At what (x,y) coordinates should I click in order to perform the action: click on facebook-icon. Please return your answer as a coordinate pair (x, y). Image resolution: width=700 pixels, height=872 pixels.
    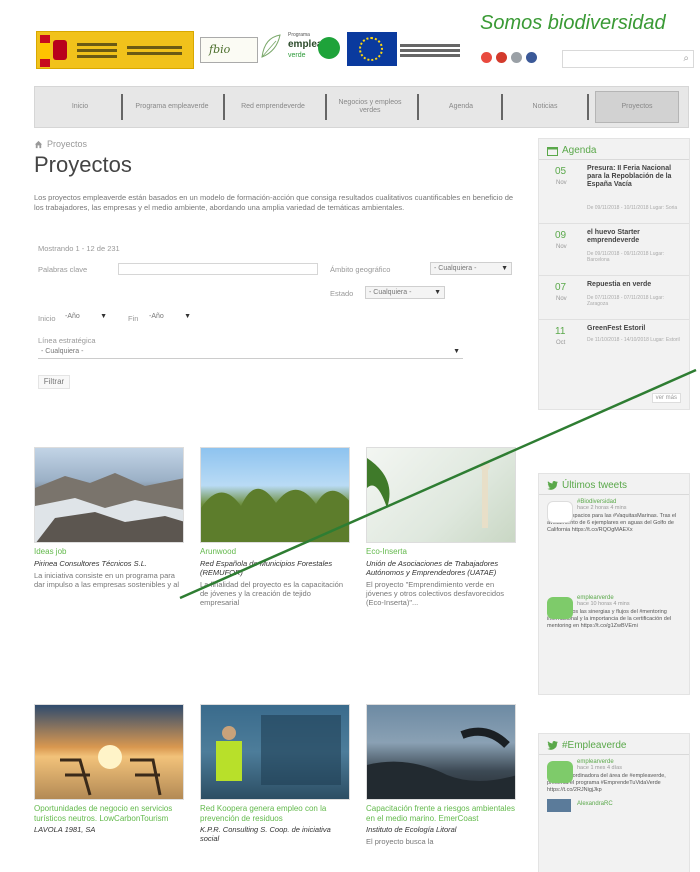
    Looking at the image, I should click on (531, 57).